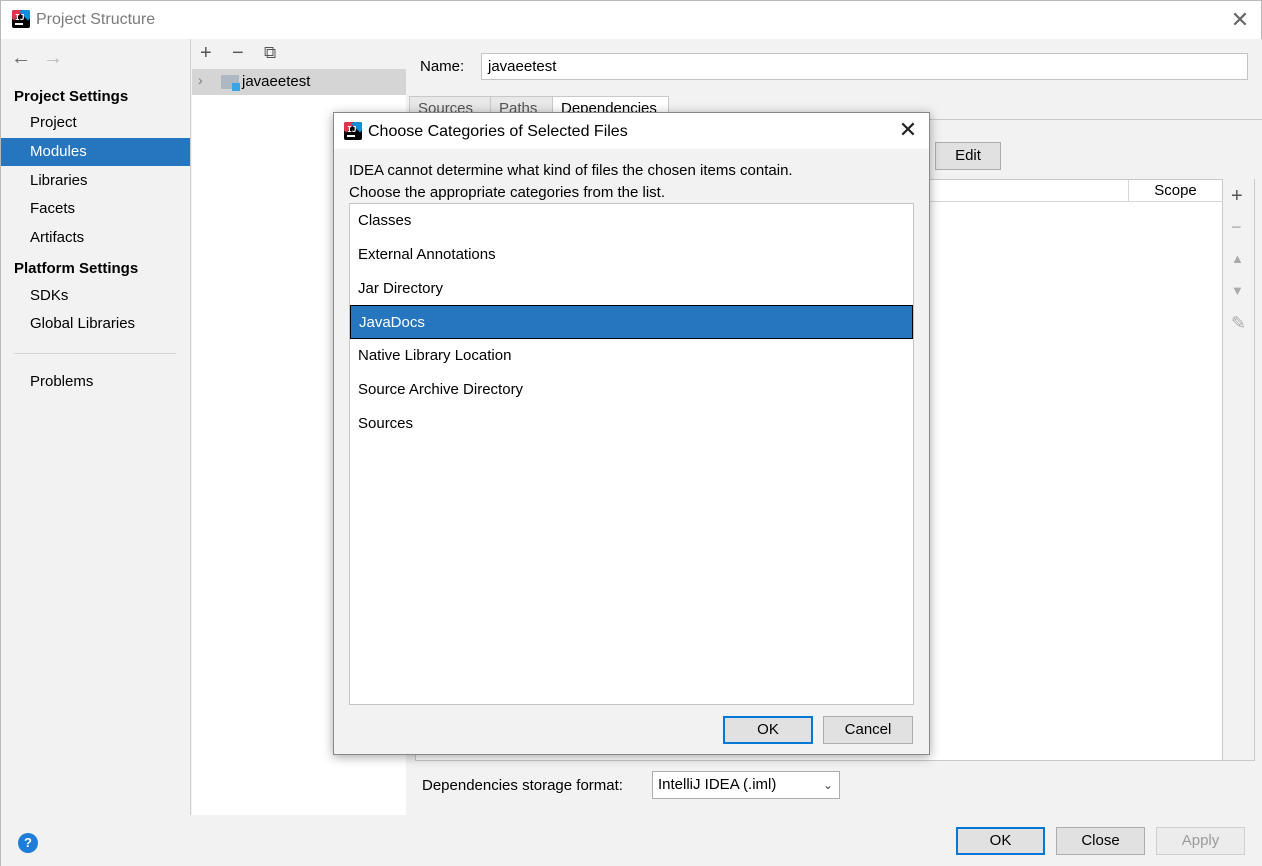 This screenshot has height=866, width=1262. Describe the element at coordinates (28, 843) in the screenshot. I see `help-icon: ?` at that location.